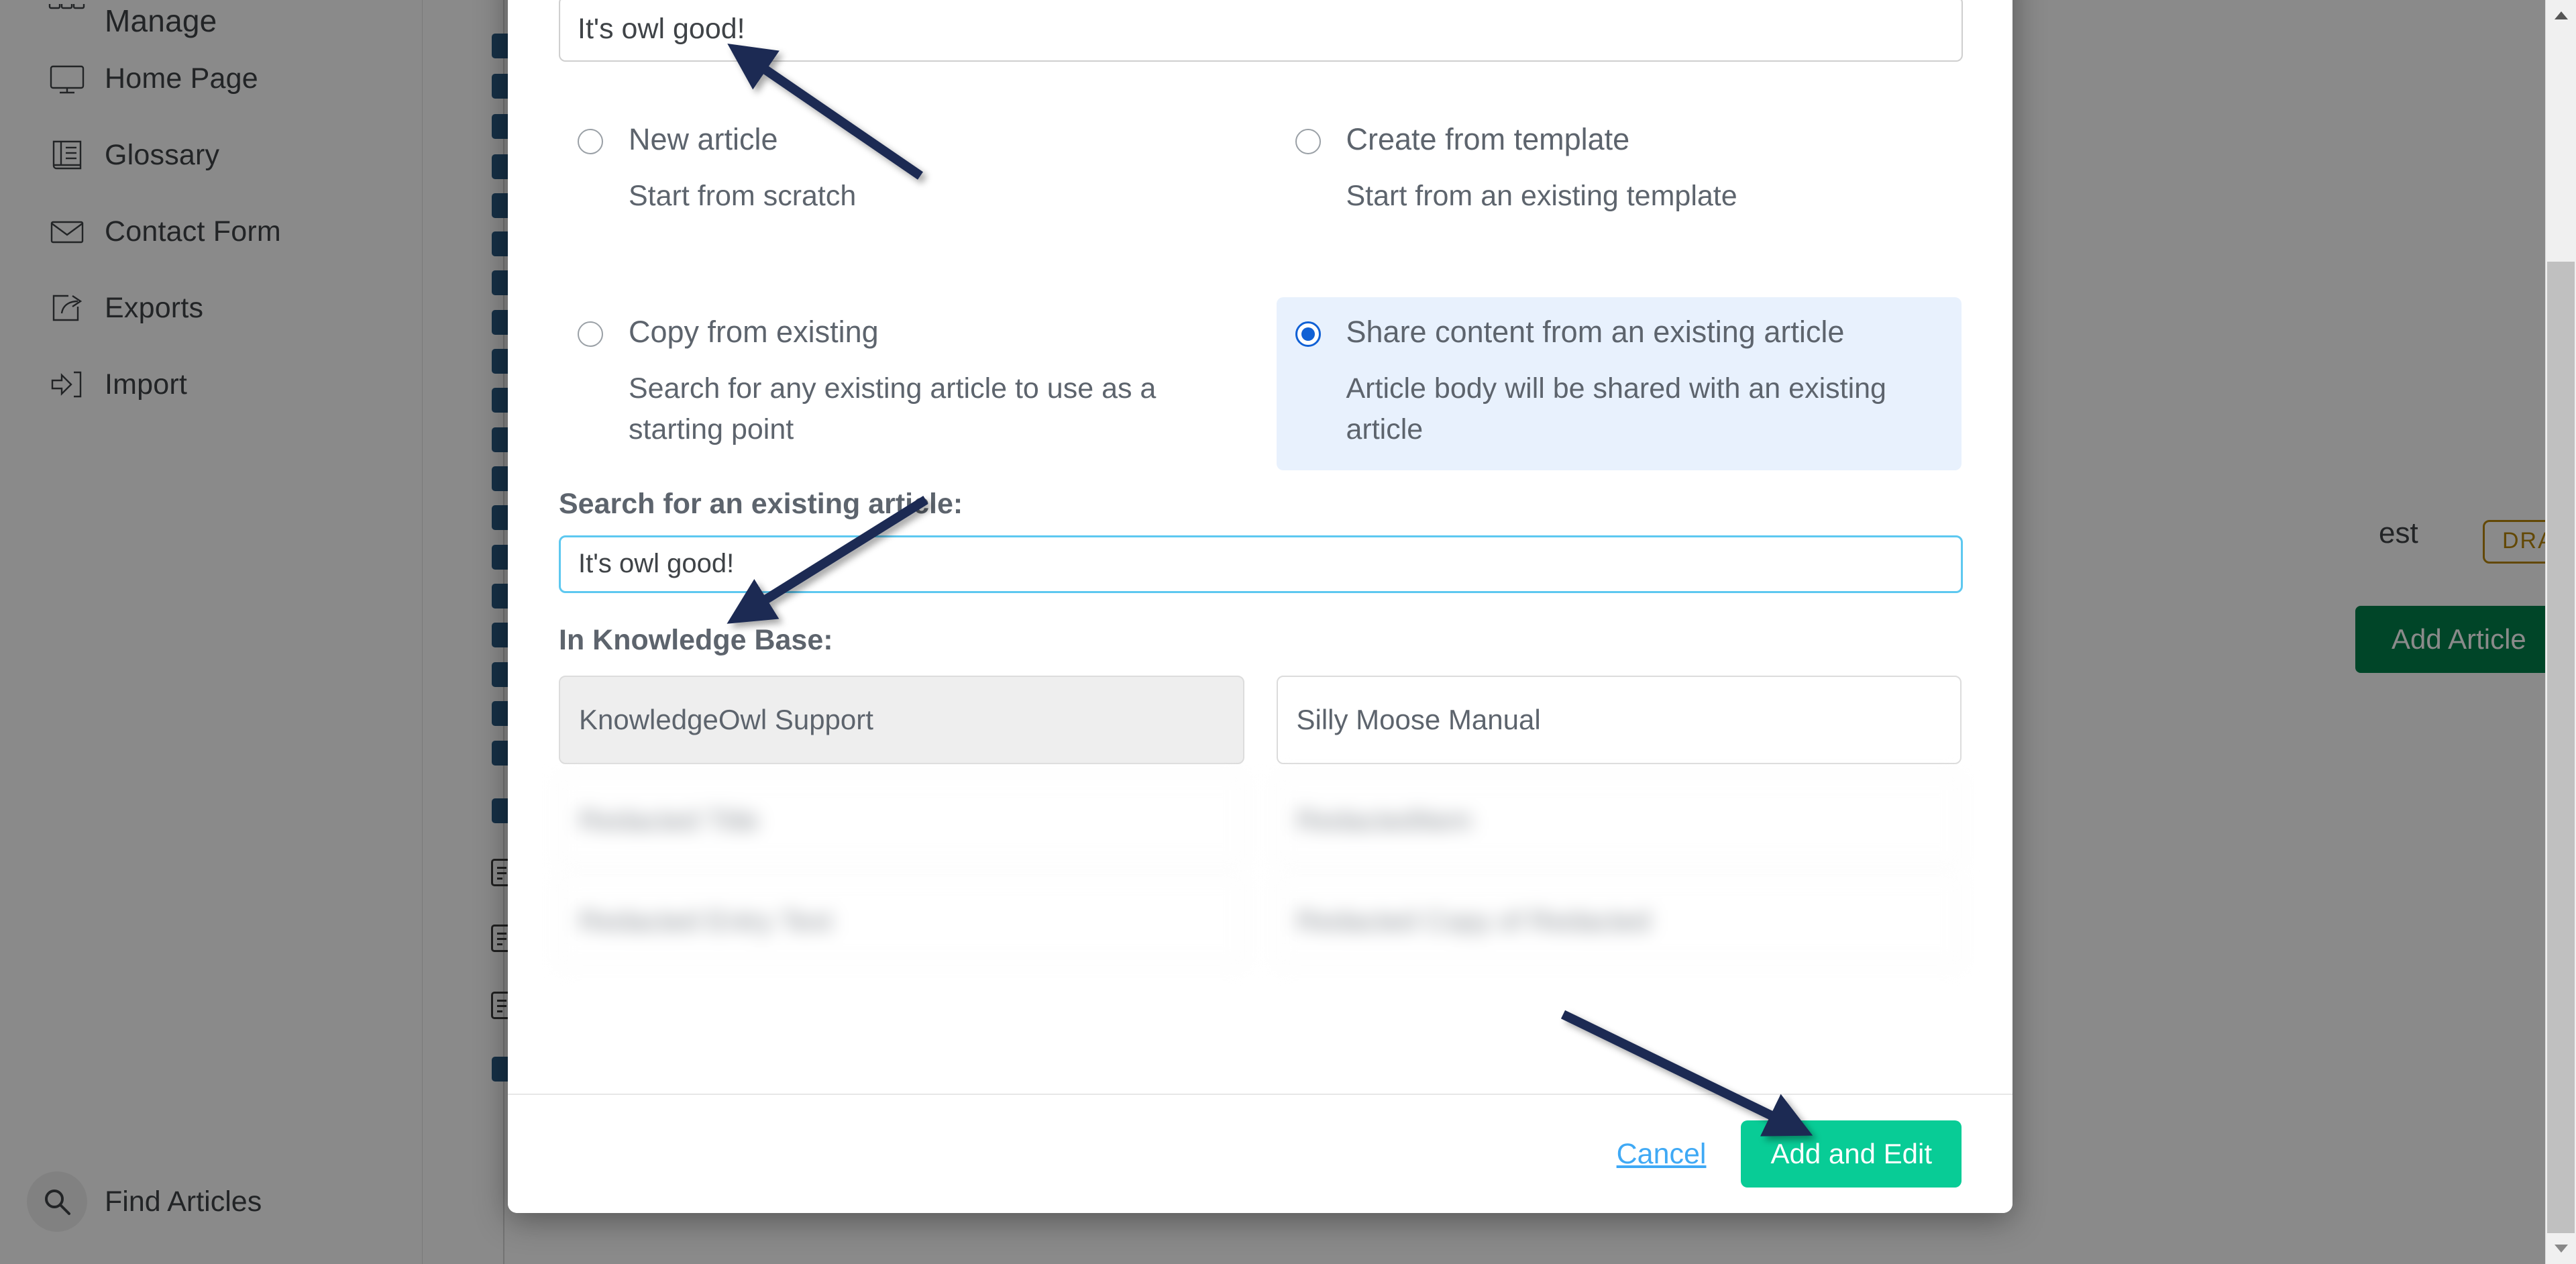 The height and width of the screenshot is (1264, 2576). I want to click on scroll-up-arrow-icon, so click(2561, 15).